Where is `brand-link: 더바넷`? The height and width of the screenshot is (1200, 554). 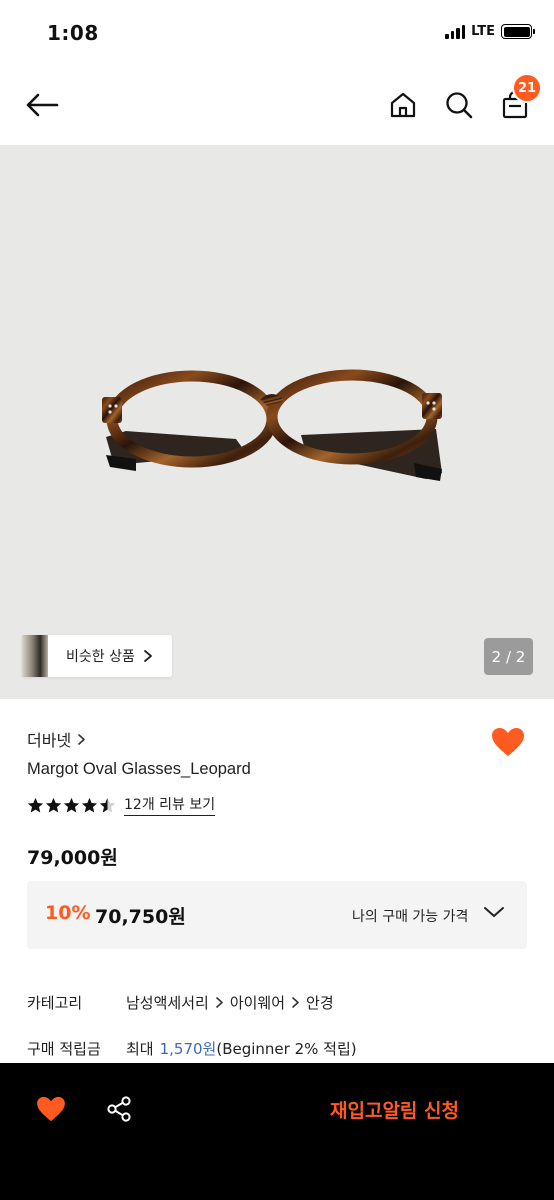
brand-link: 더바넷 is located at coordinates (56, 739).